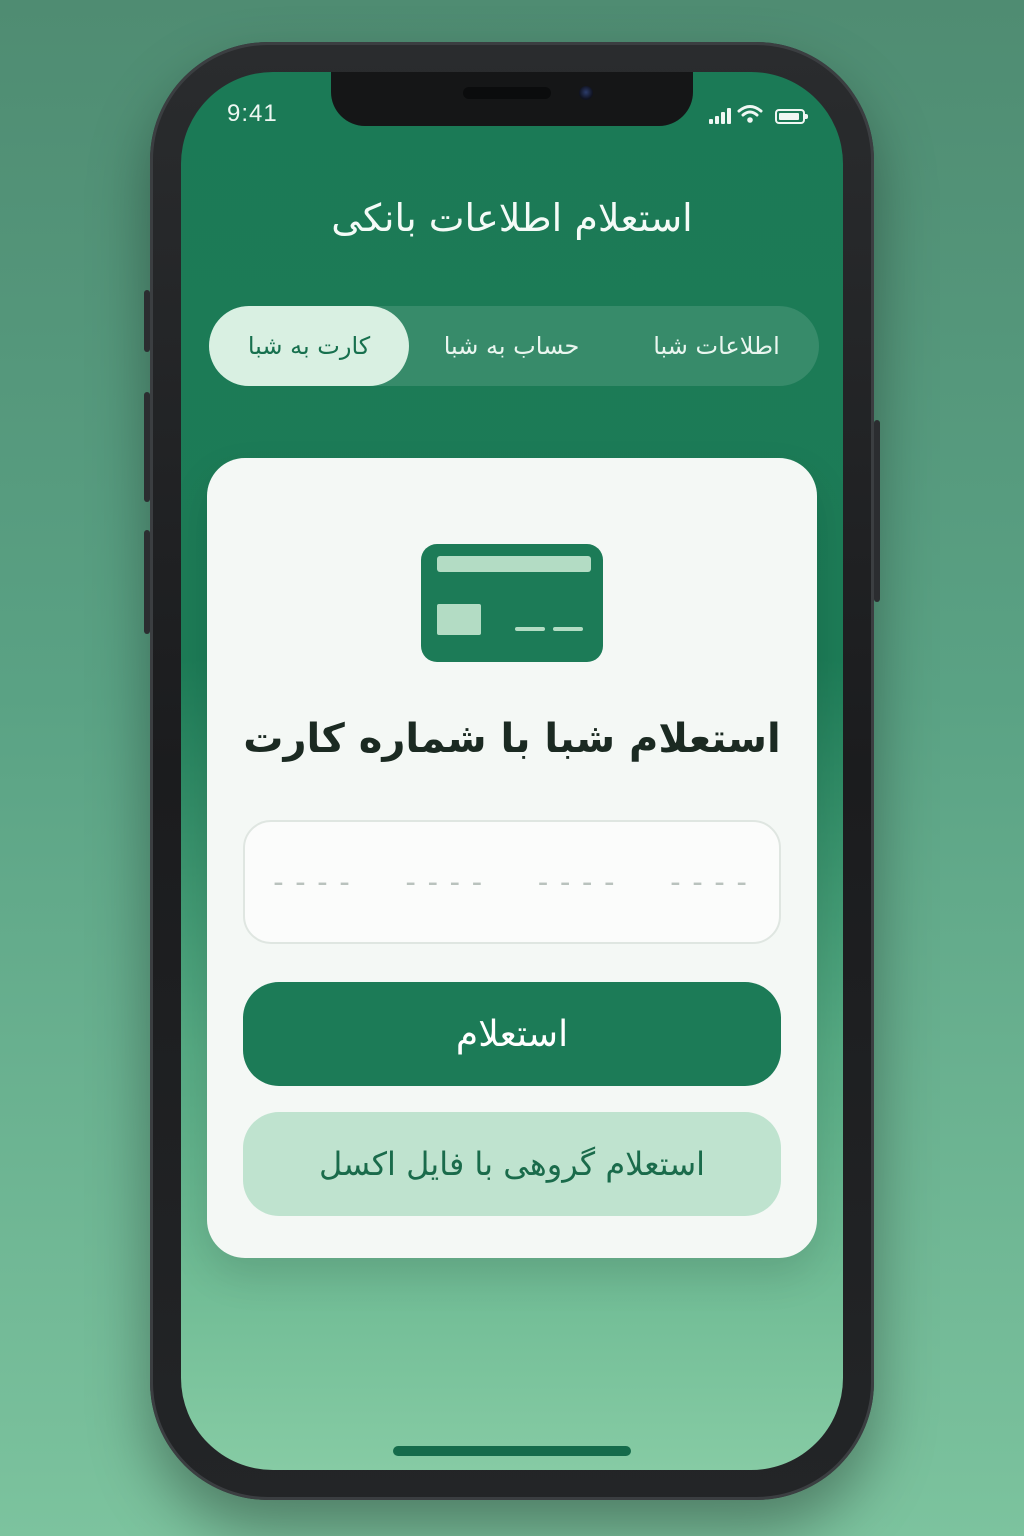  What do you see at coordinates (147, 582) in the screenshot?
I see `volume-down-button` at bounding box center [147, 582].